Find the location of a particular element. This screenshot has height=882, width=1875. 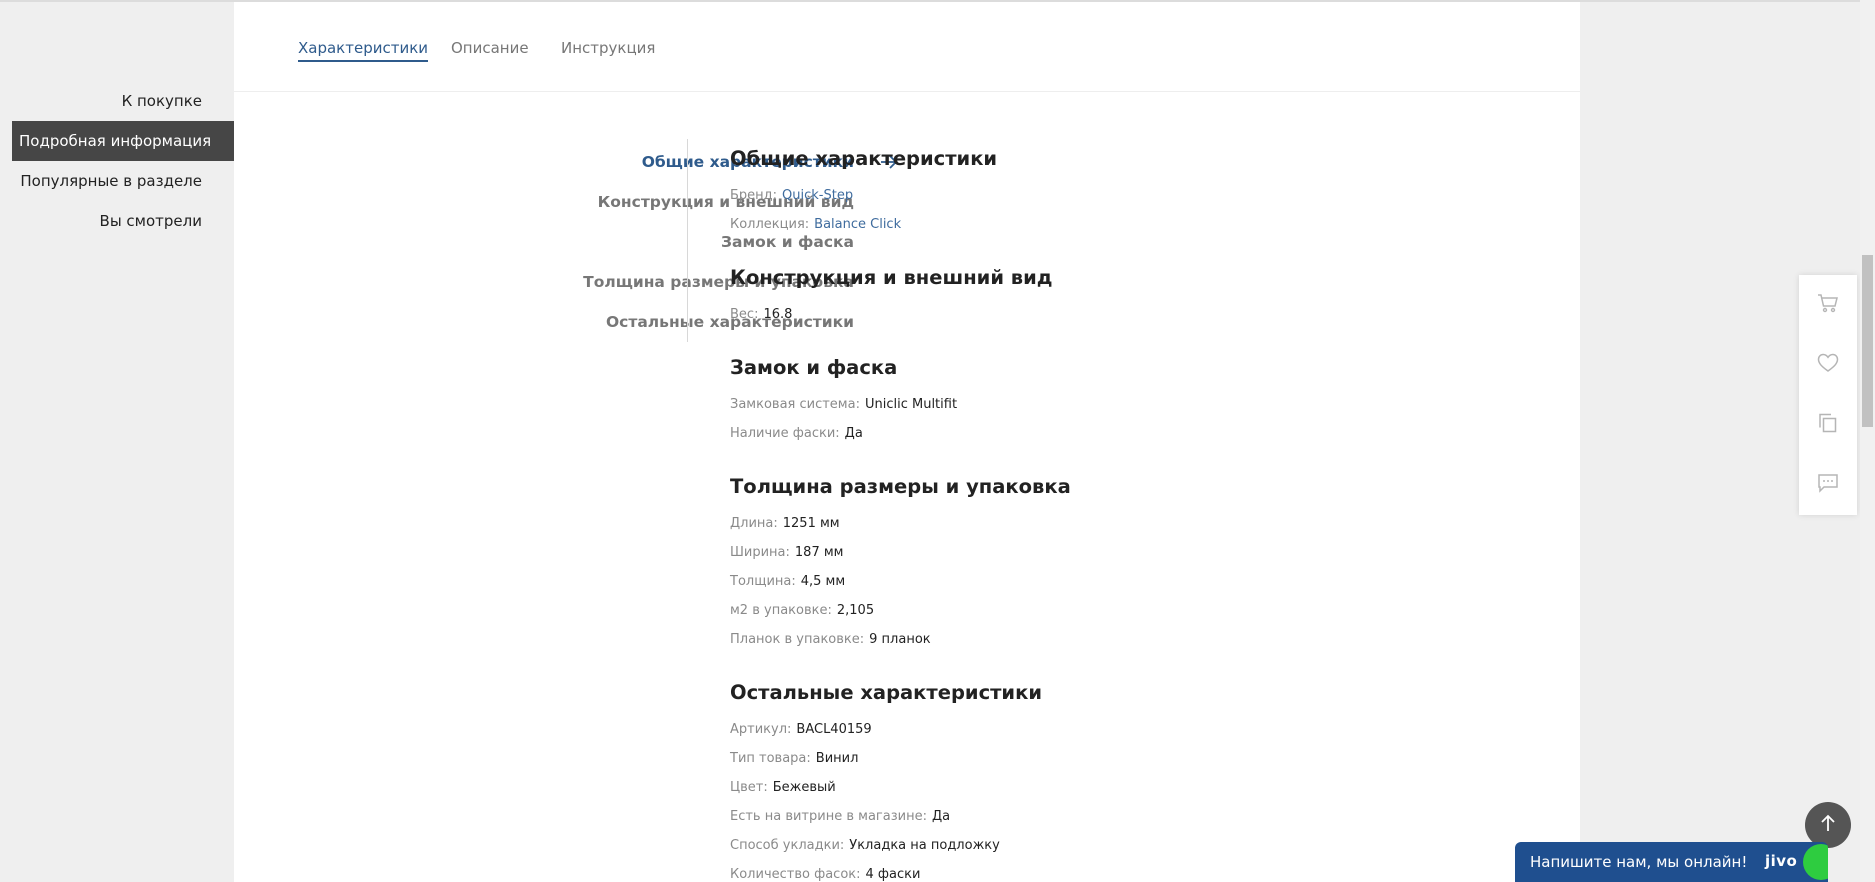

cart-icon is located at coordinates (1828, 305).